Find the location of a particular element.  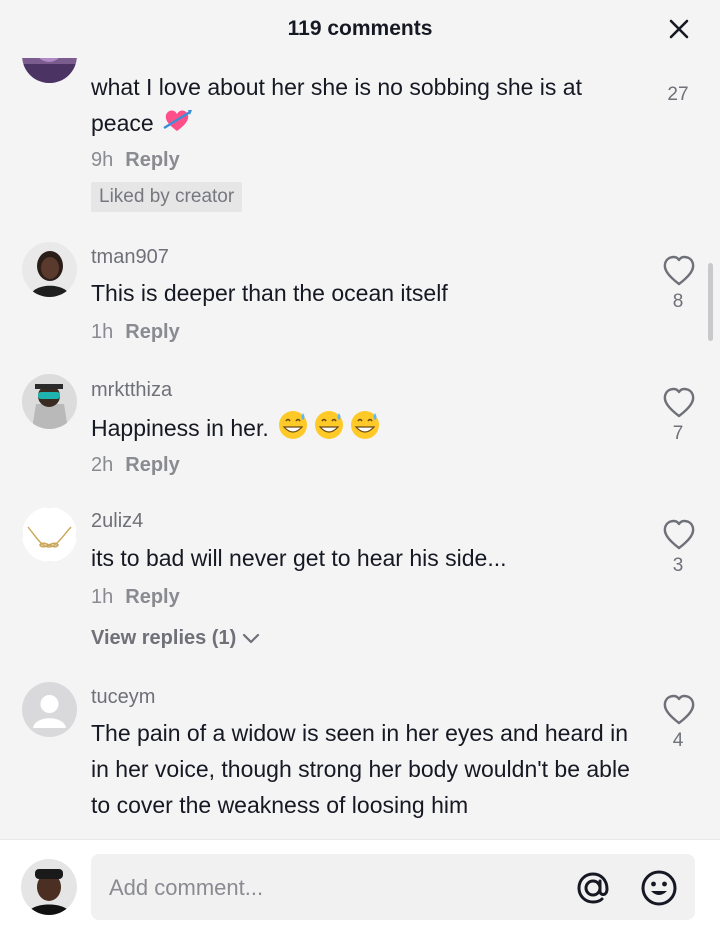

grinning-sweat-emoji is located at coordinates (331, 430).